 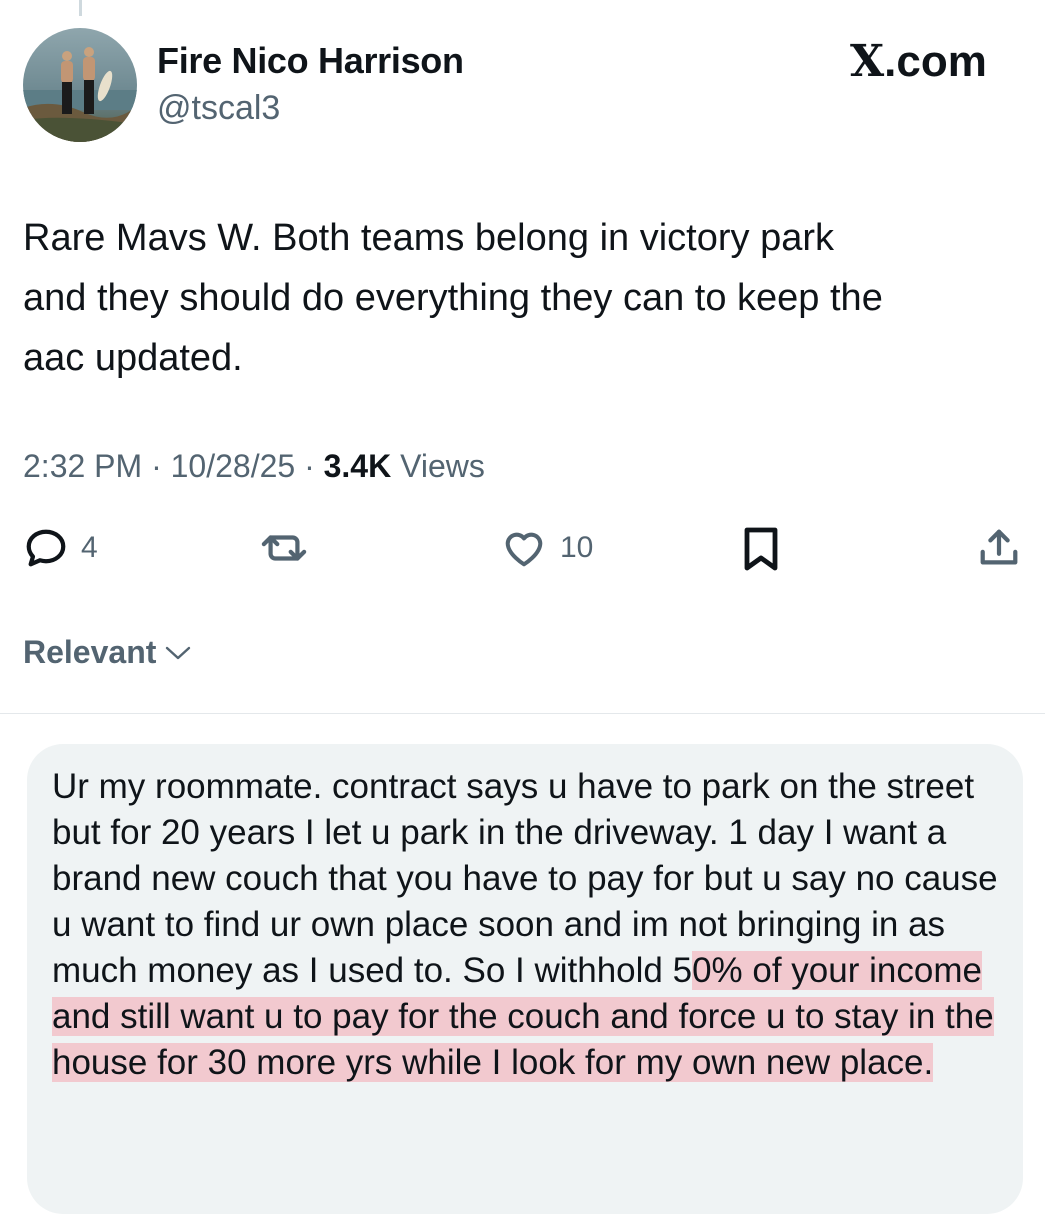 What do you see at coordinates (178, 652) in the screenshot?
I see `chevron-down-icon` at bounding box center [178, 652].